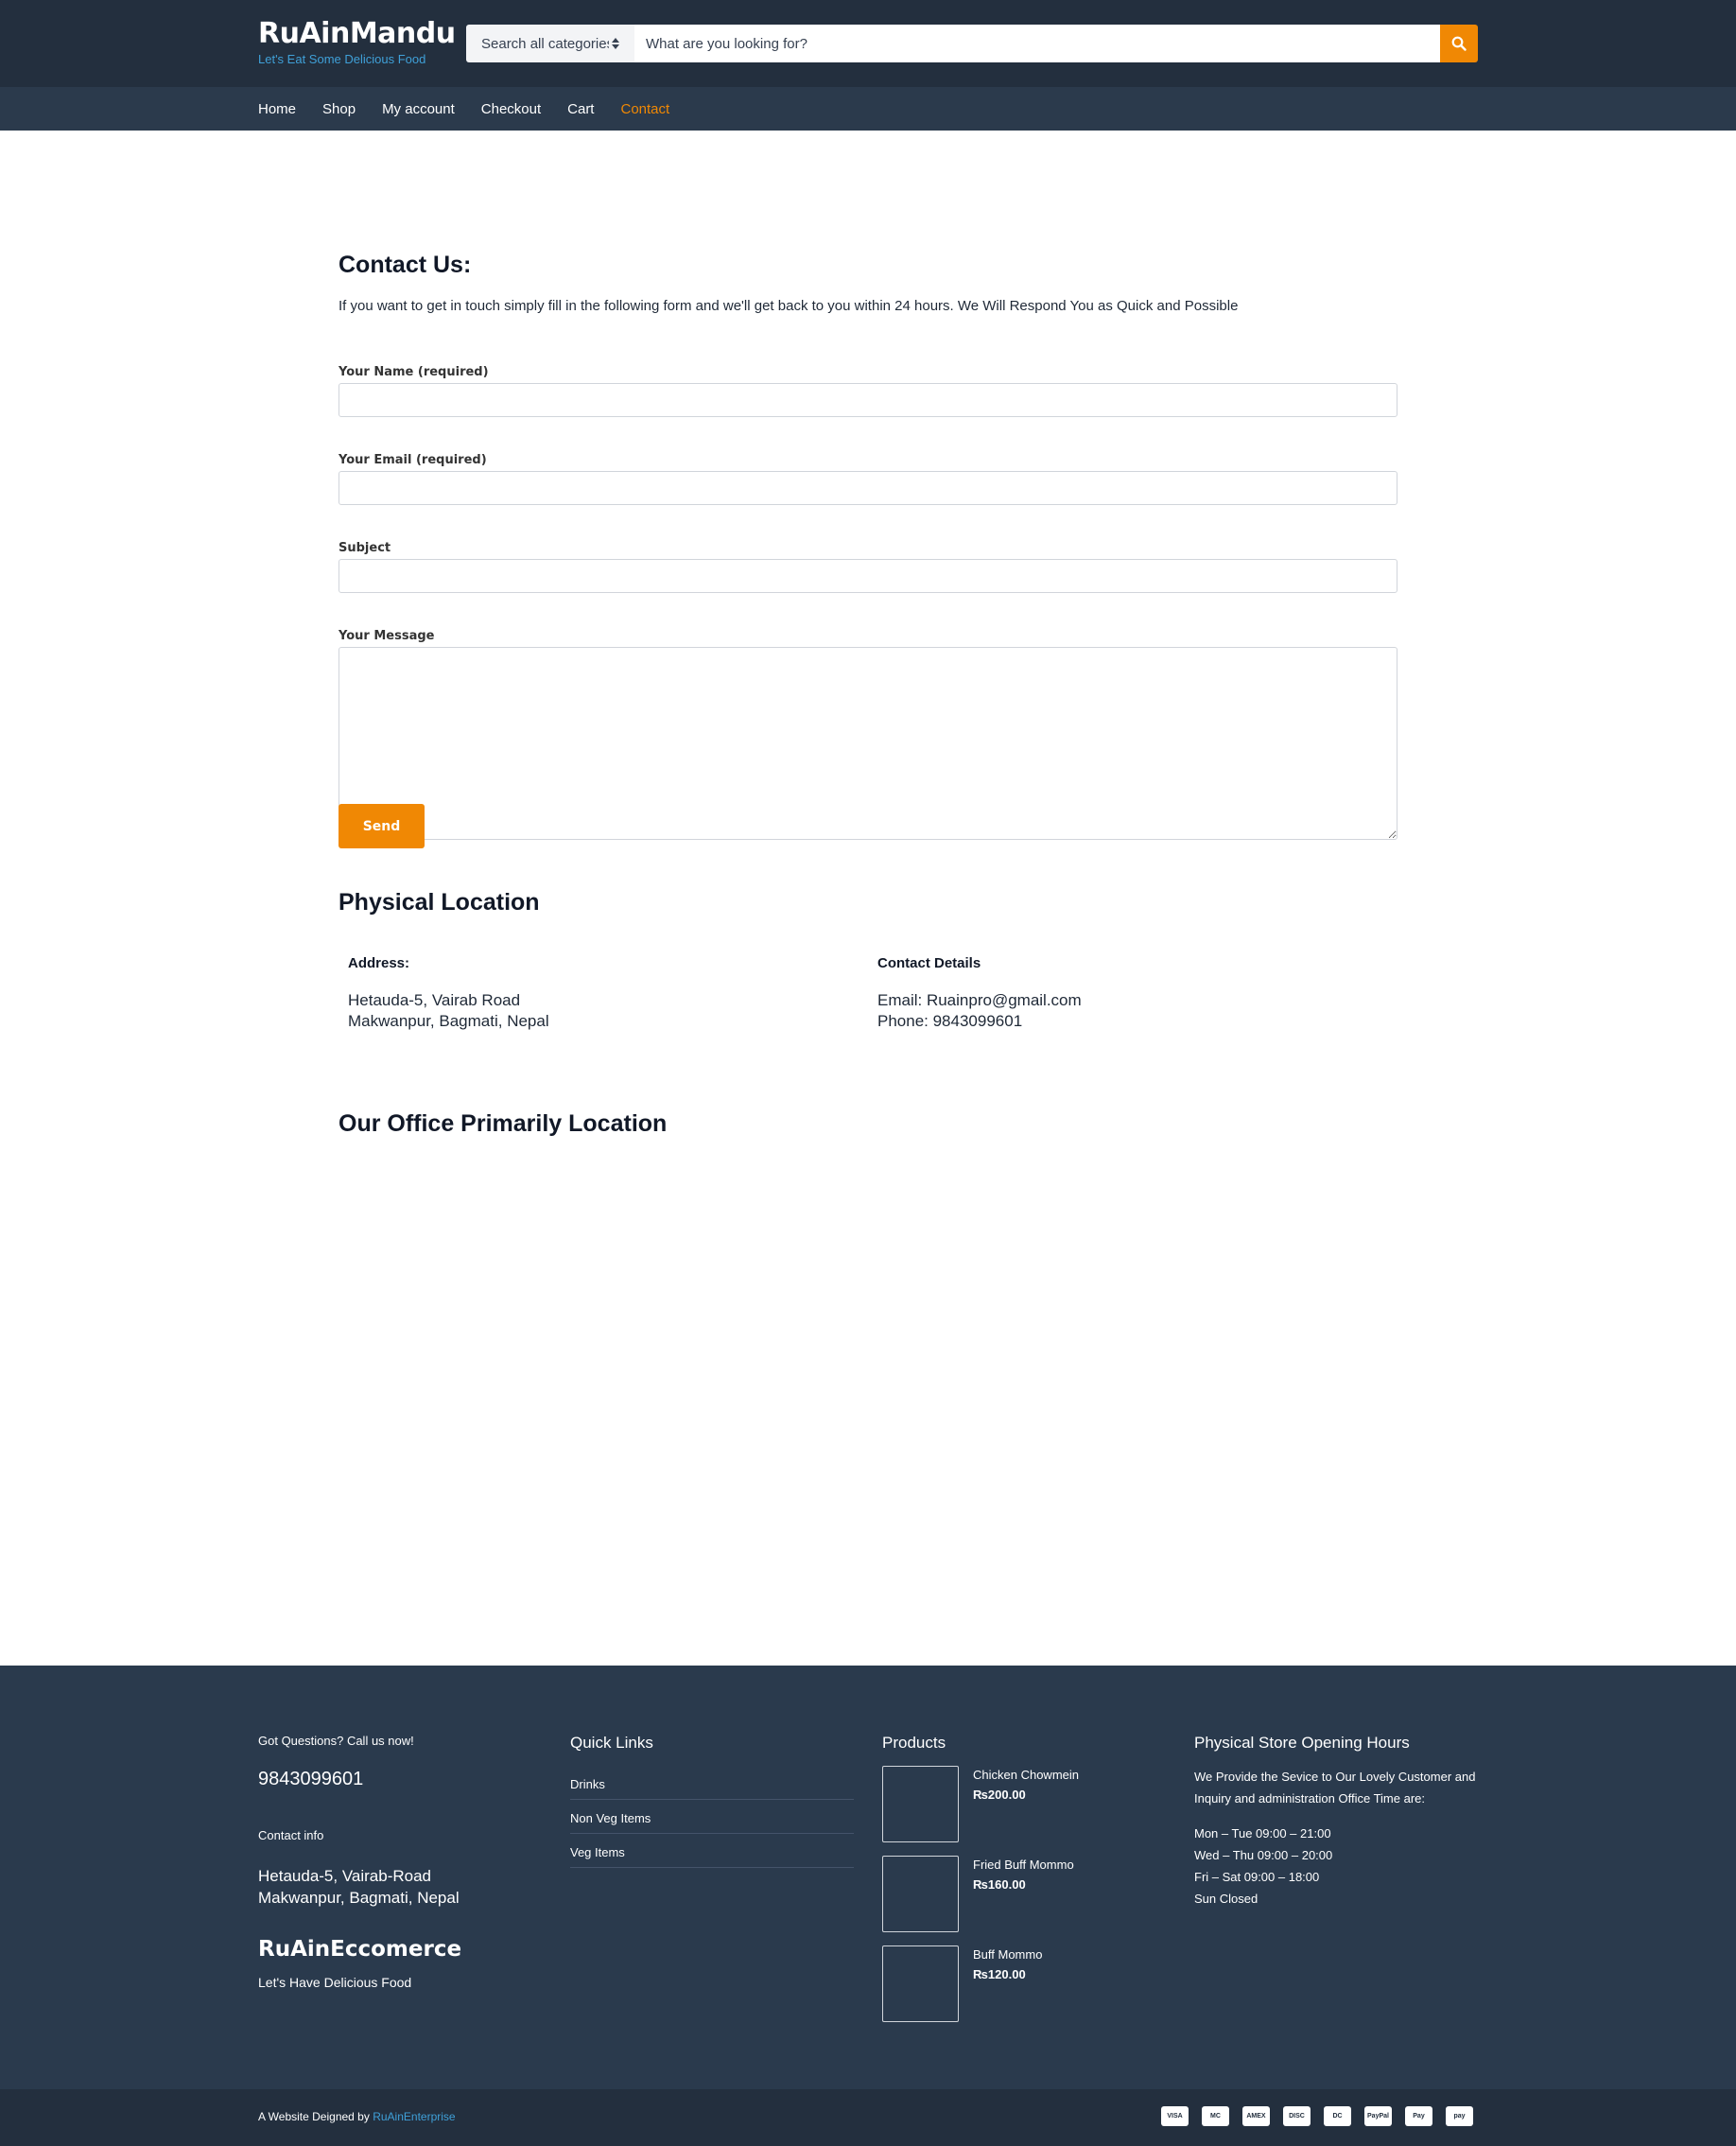  What do you see at coordinates (950, 1021) in the screenshot?
I see `contact-phone: Phone: 9843099601` at bounding box center [950, 1021].